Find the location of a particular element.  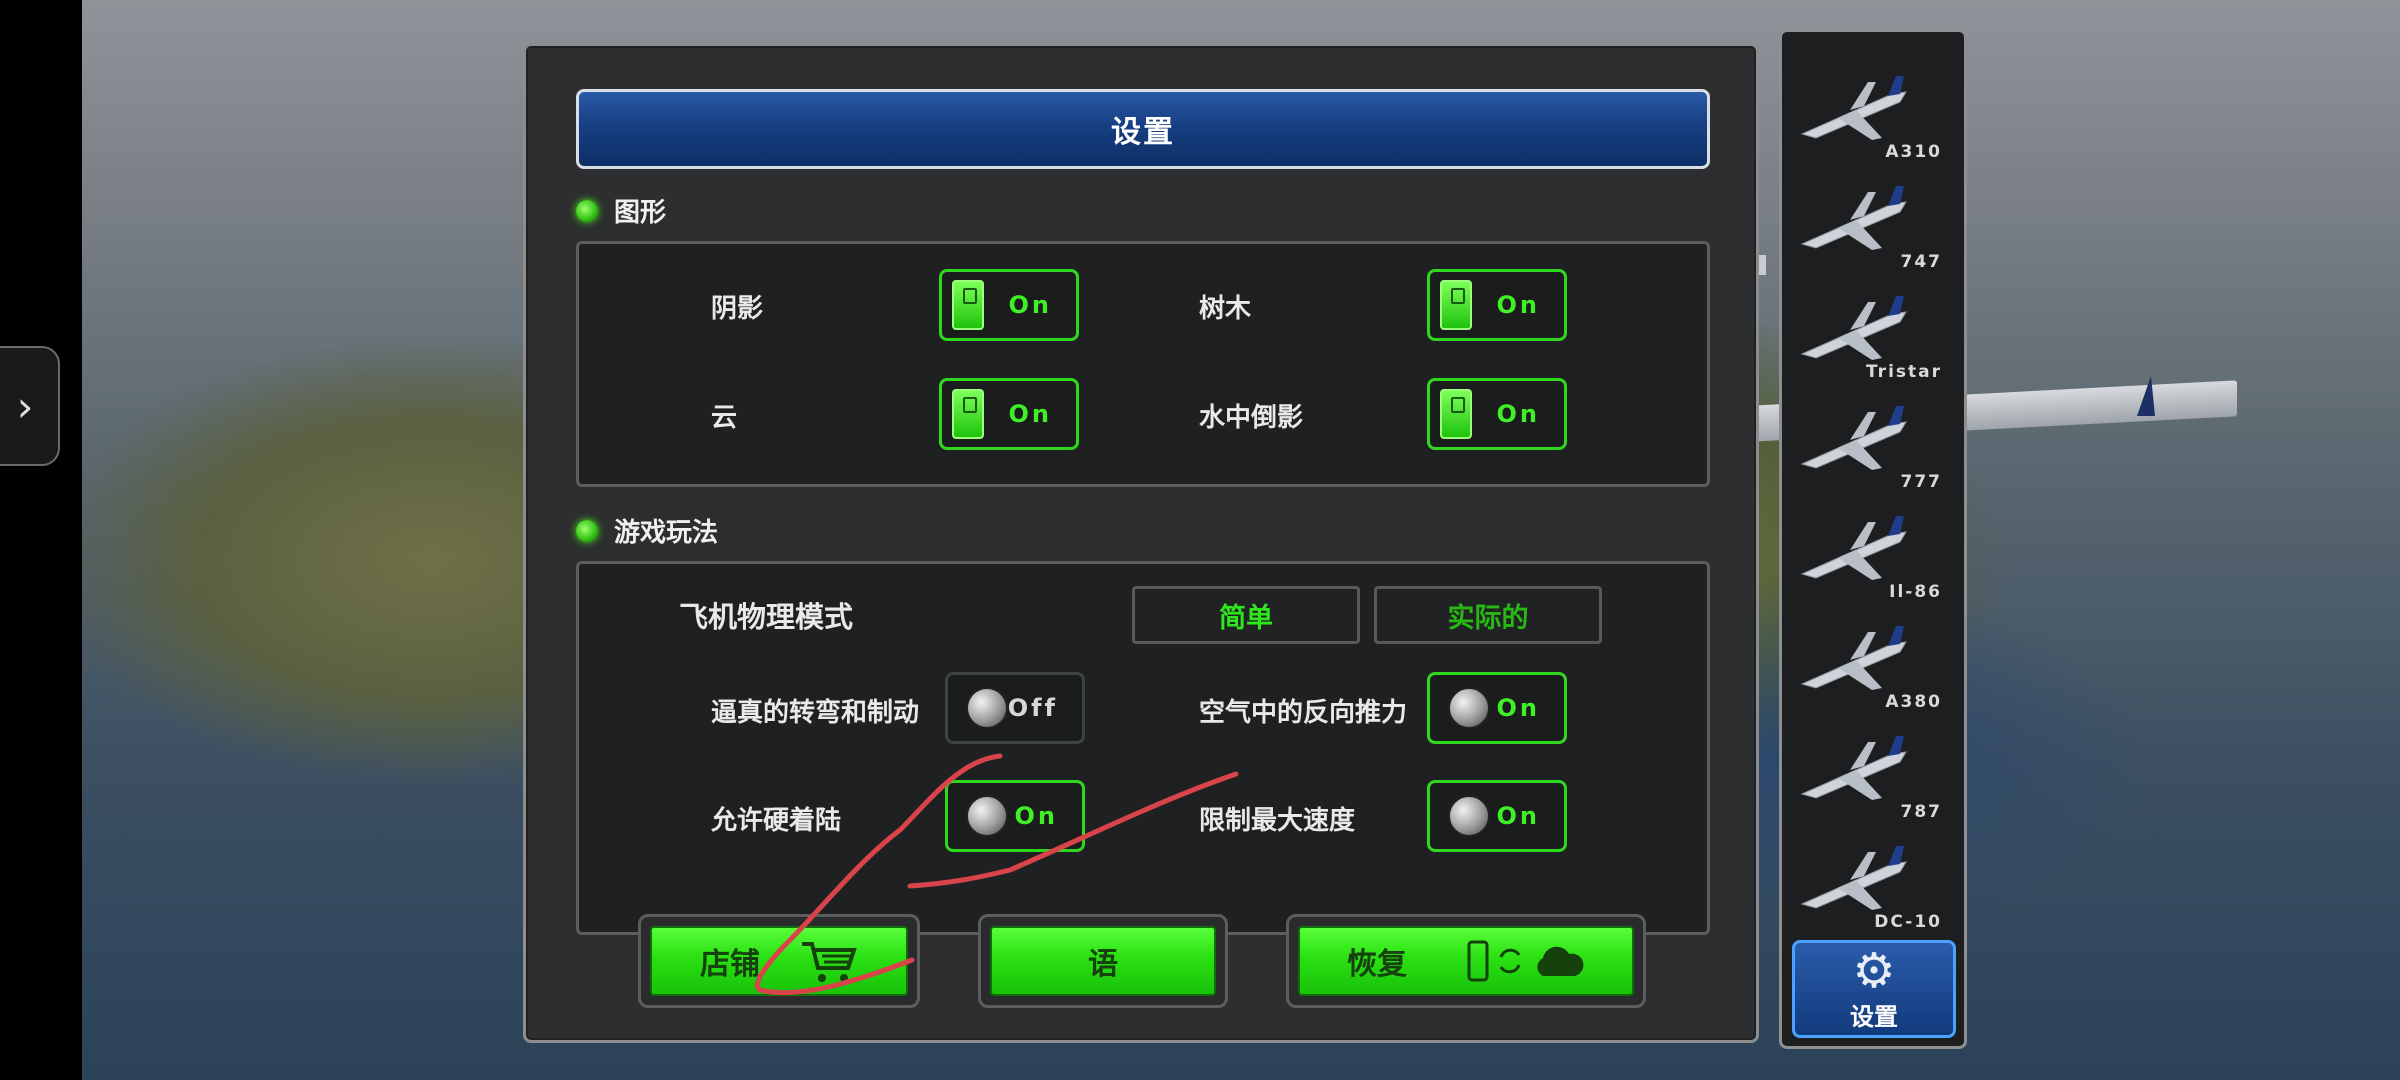

aircraft-item: Tristar is located at coordinates (1873, 338).